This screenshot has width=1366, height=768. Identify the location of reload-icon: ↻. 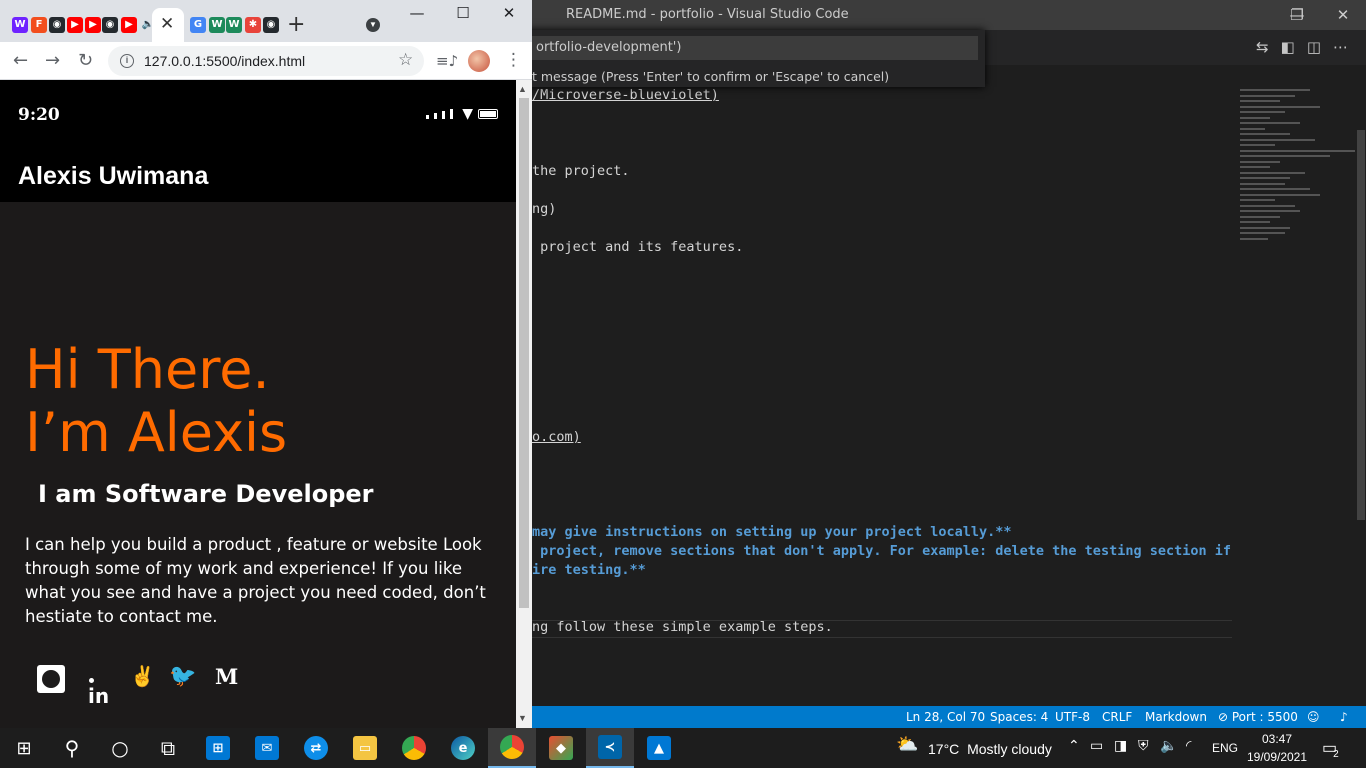
(85, 60).